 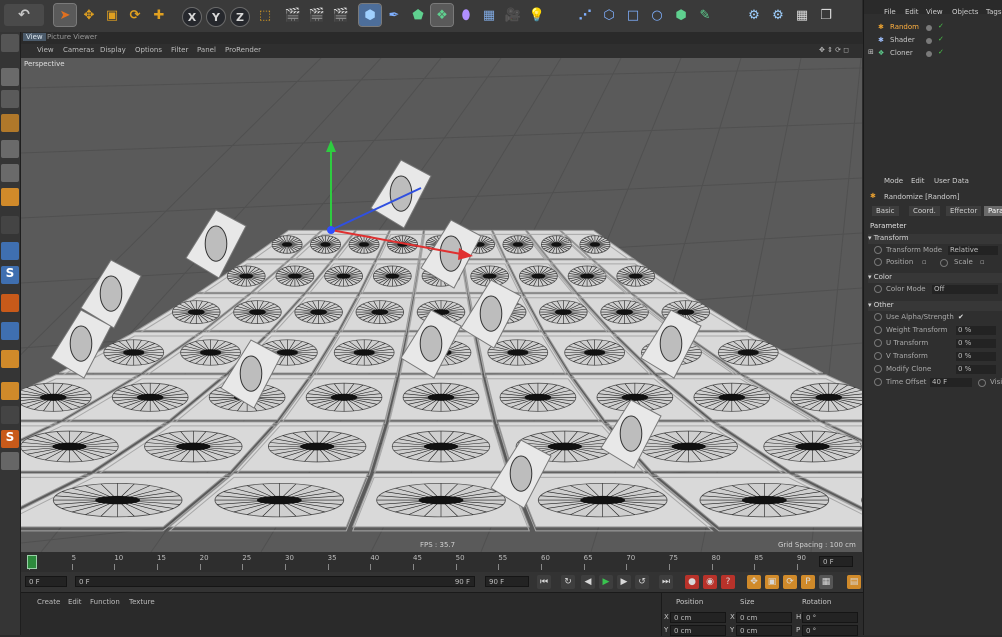 I want to click on tab-basic: Basic, so click(x=885, y=211).